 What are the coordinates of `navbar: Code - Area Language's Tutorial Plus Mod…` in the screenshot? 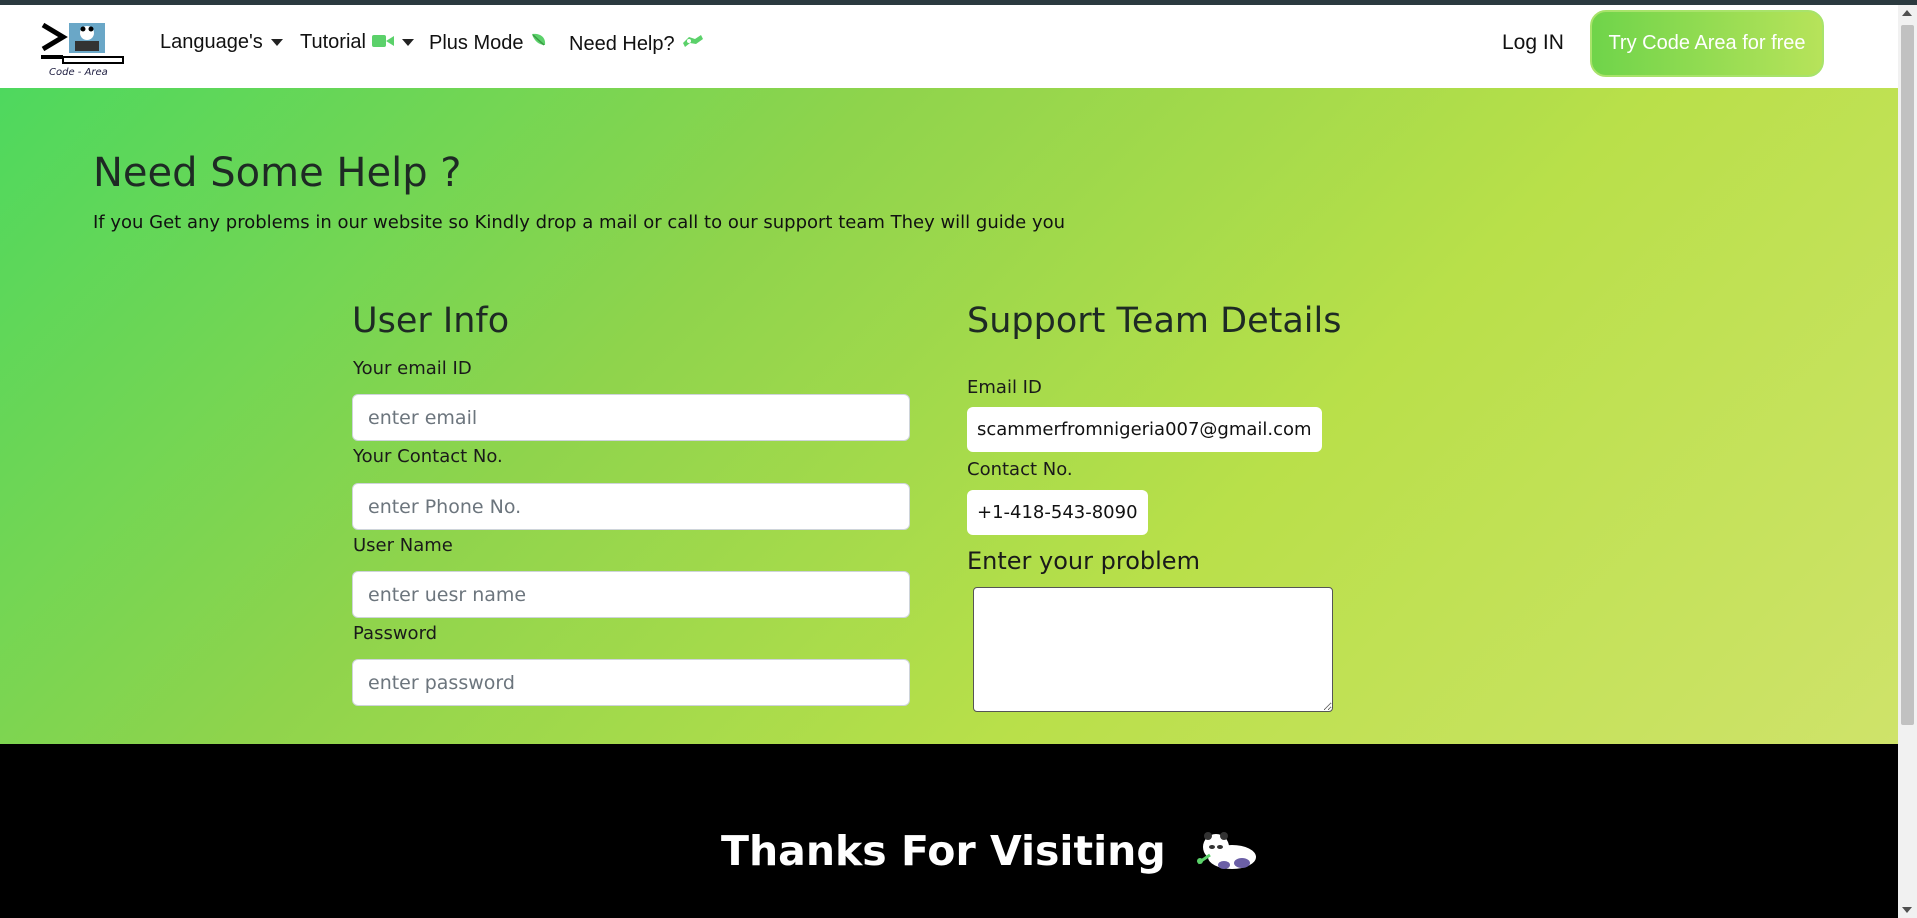 It's located at (949, 46).